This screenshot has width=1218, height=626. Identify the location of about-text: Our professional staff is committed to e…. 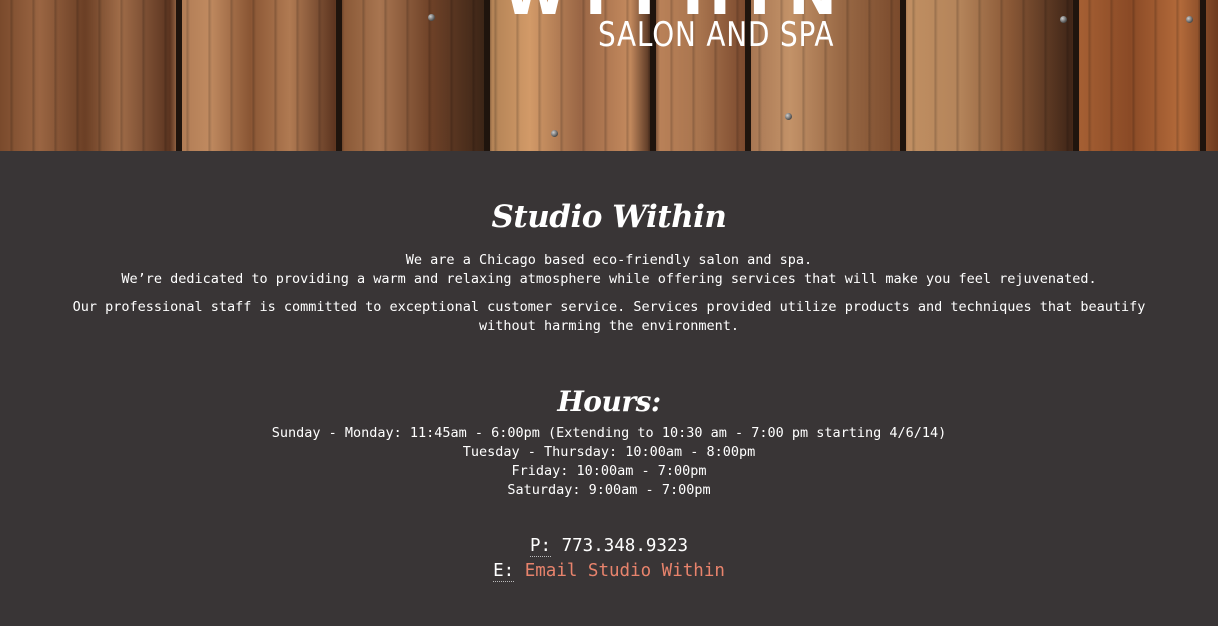
(609, 307).